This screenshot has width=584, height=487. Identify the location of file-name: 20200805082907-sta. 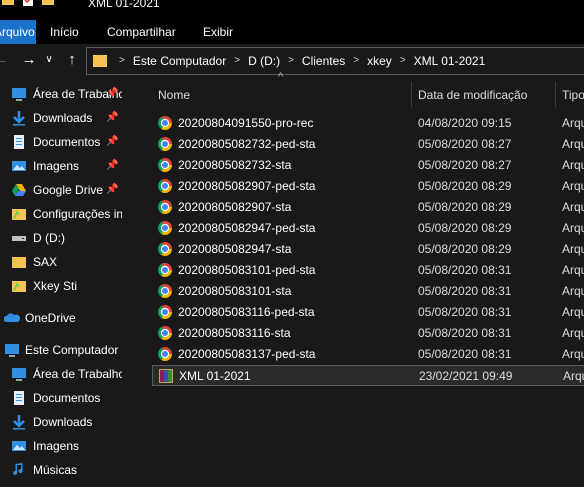
(235, 207).